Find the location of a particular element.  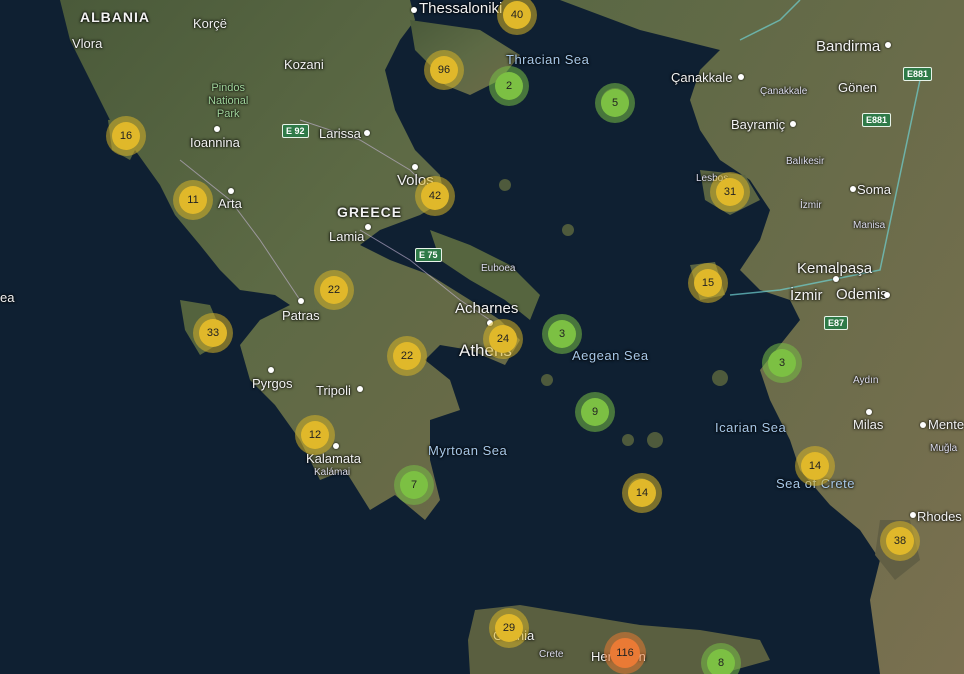

cluster-count: 16 is located at coordinates (126, 136).